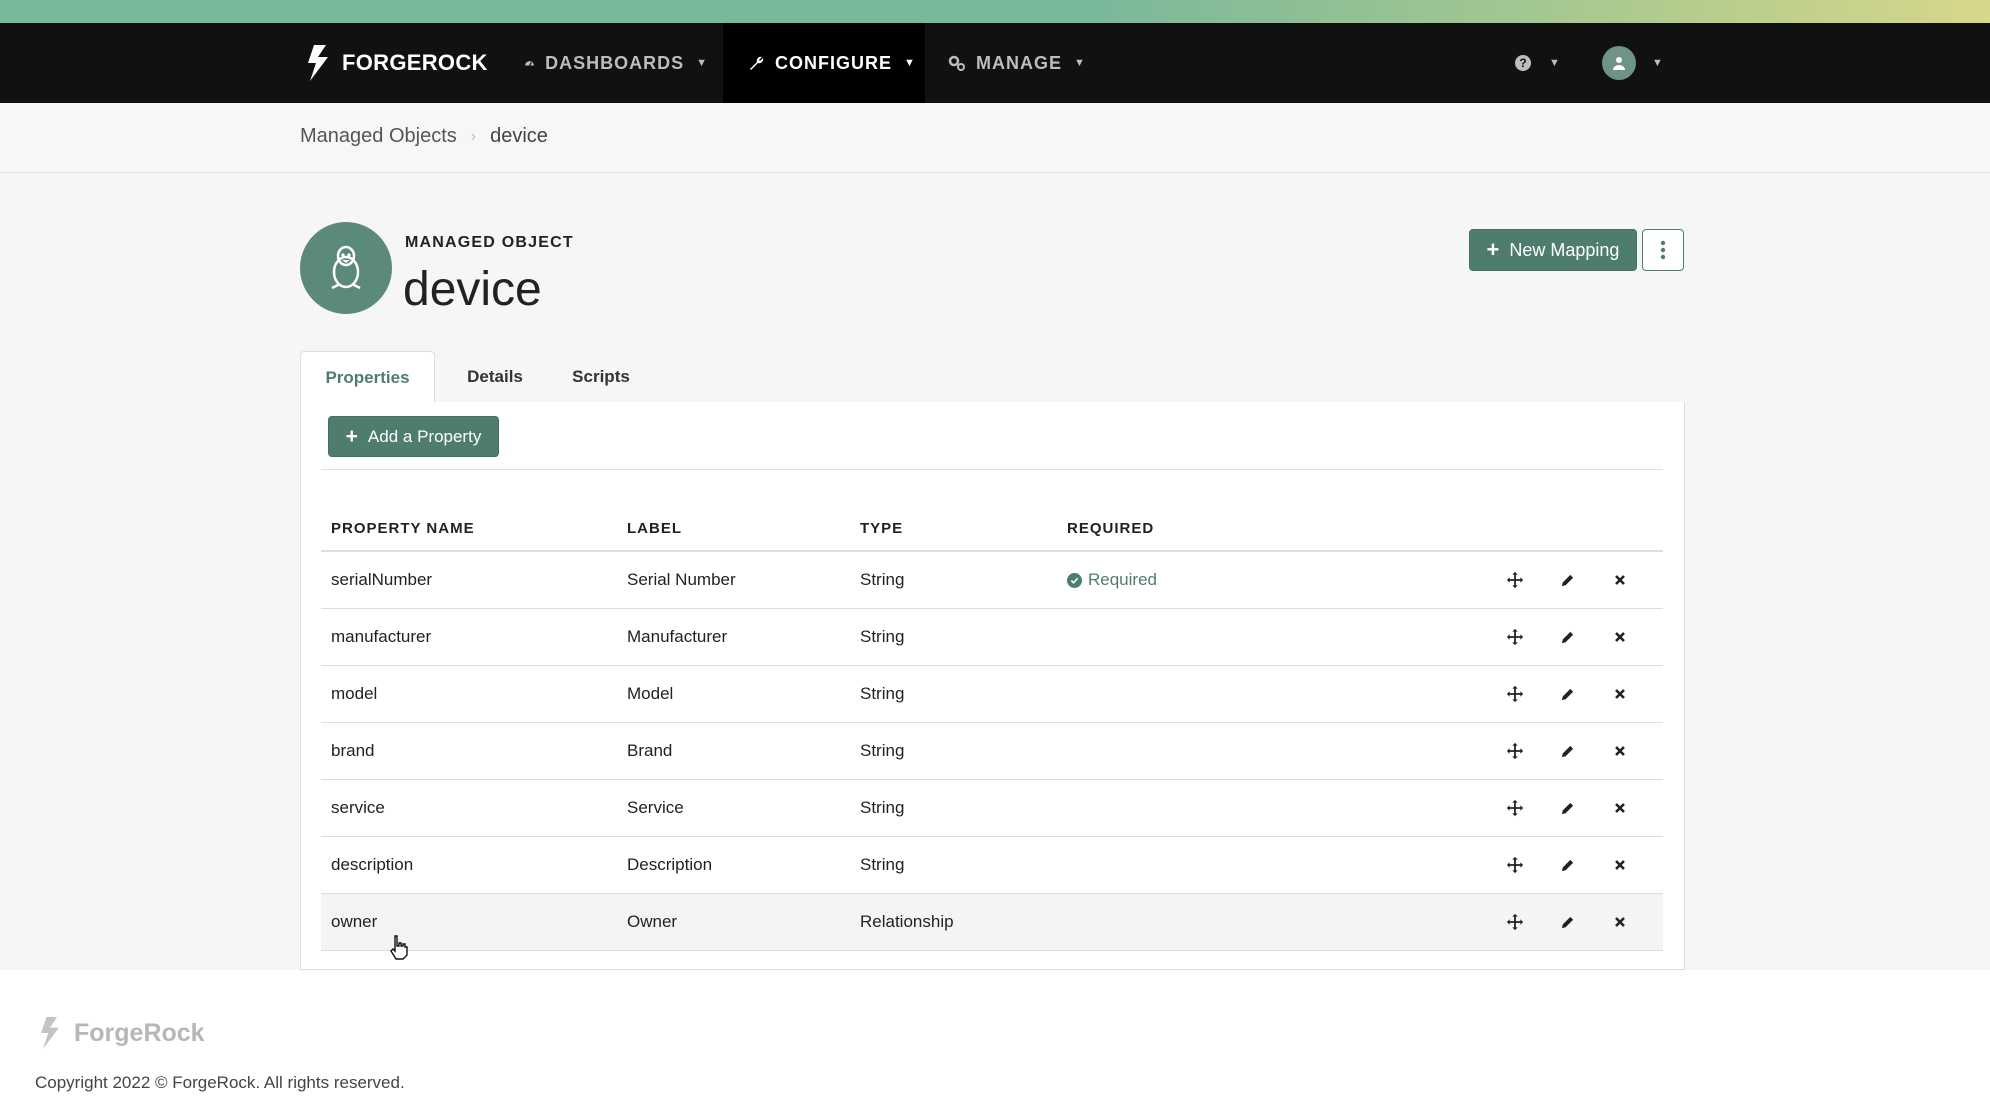 This screenshot has height=1112, width=1990. I want to click on required-badge: Required, so click(1112, 580).